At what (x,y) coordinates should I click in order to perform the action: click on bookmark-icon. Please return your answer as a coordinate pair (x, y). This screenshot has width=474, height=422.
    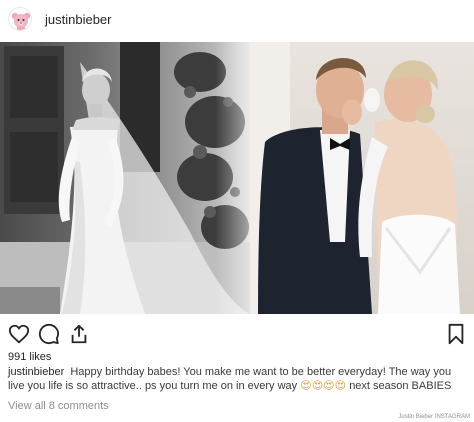
    Looking at the image, I should click on (458, 335).